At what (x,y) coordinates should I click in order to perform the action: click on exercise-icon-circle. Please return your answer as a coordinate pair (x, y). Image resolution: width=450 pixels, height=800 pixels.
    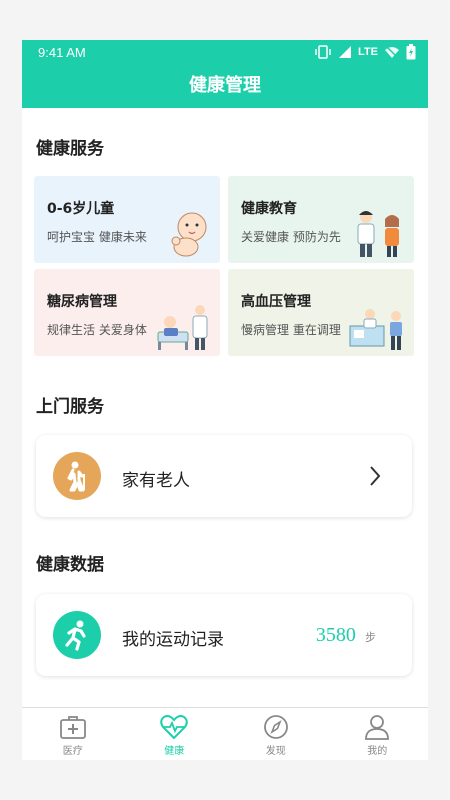
    Looking at the image, I should click on (77, 635).